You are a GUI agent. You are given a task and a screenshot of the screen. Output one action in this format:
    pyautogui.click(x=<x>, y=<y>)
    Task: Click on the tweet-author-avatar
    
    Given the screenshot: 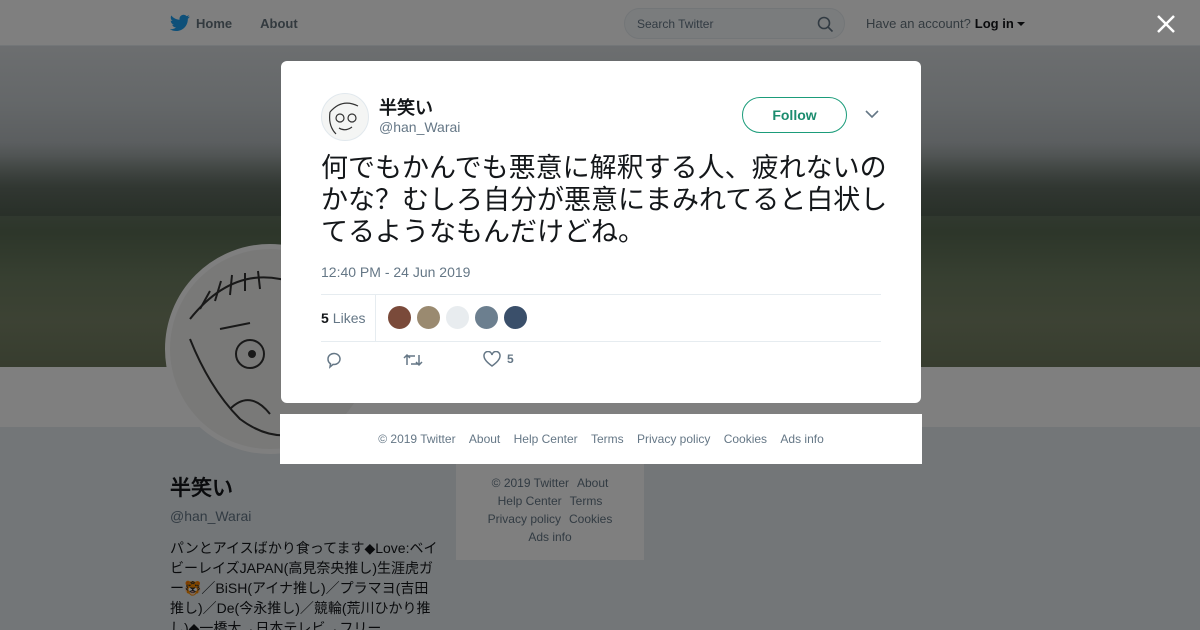 What is the action you would take?
    pyautogui.click(x=345, y=117)
    